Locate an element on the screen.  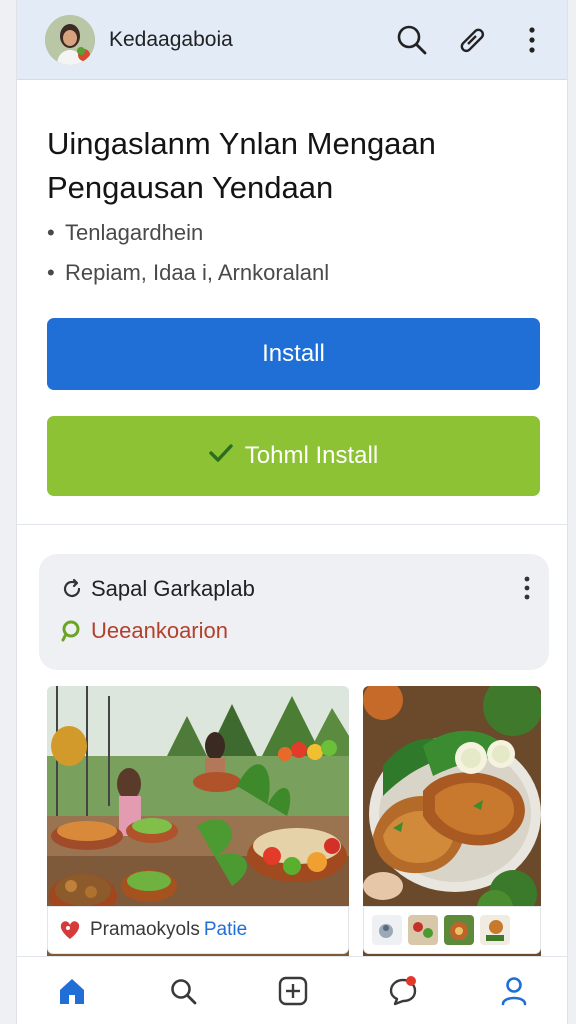
bullet-text: Repiam, Idaa i, Arnkoralanl is located at coordinates (197, 272).